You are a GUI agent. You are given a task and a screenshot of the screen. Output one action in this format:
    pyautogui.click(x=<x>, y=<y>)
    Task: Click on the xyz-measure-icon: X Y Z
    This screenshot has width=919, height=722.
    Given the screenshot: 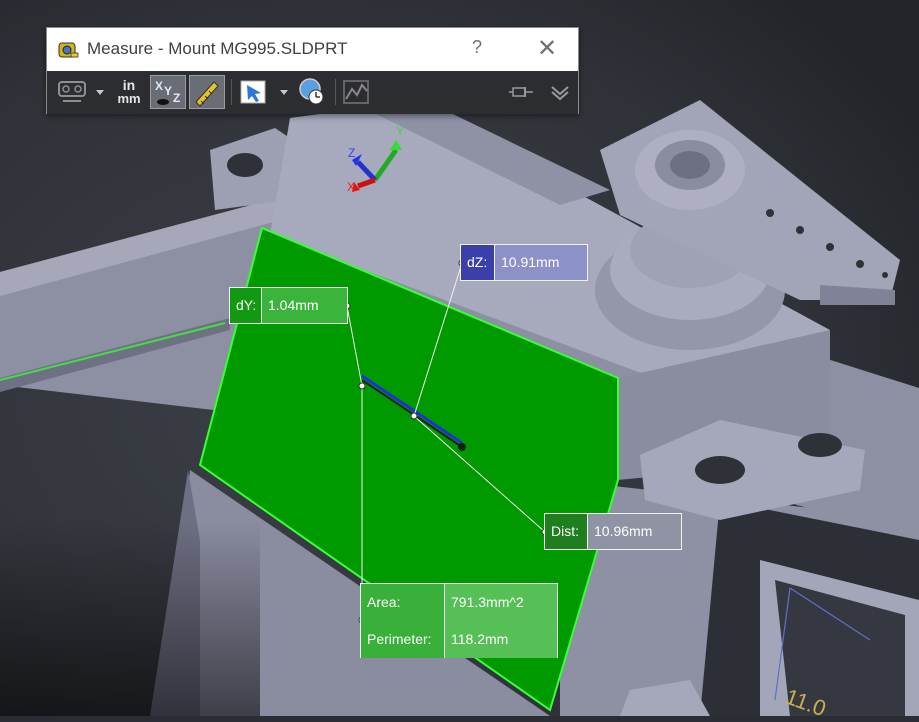 What is the action you would take?
    pyautogui.click(x=168, y=92)
    